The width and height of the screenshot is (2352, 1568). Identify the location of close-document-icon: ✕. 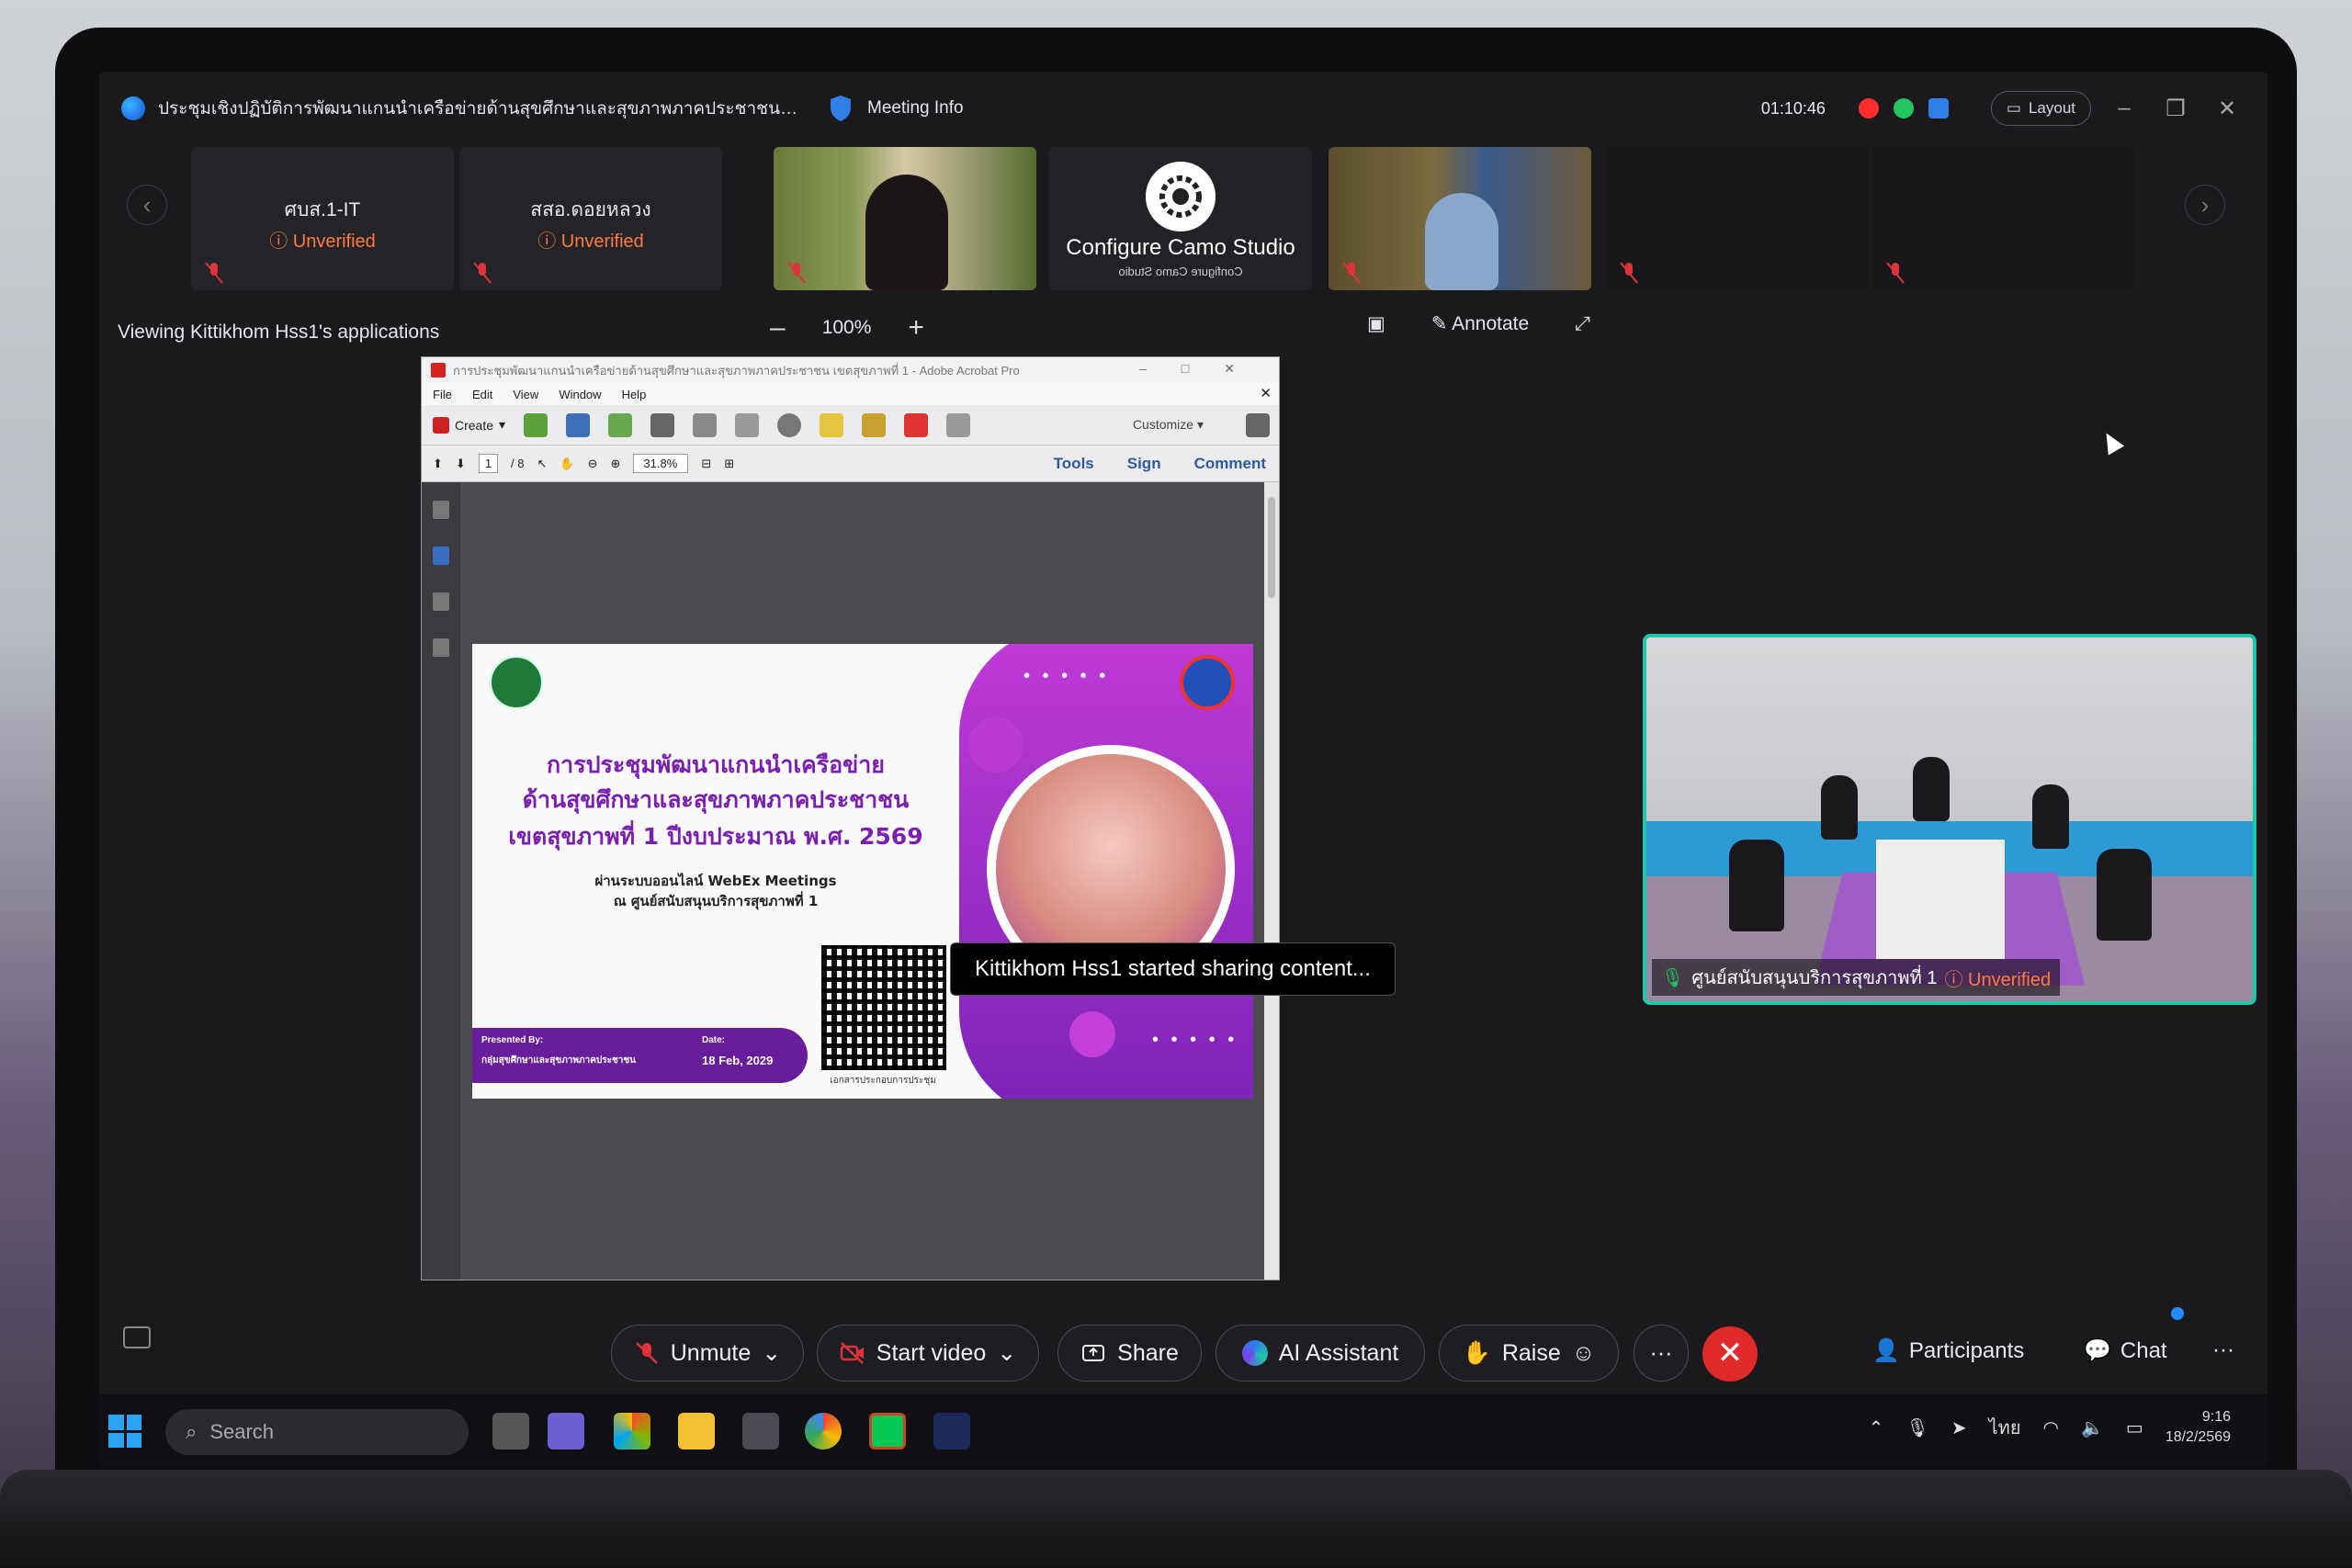
(1266, 393).